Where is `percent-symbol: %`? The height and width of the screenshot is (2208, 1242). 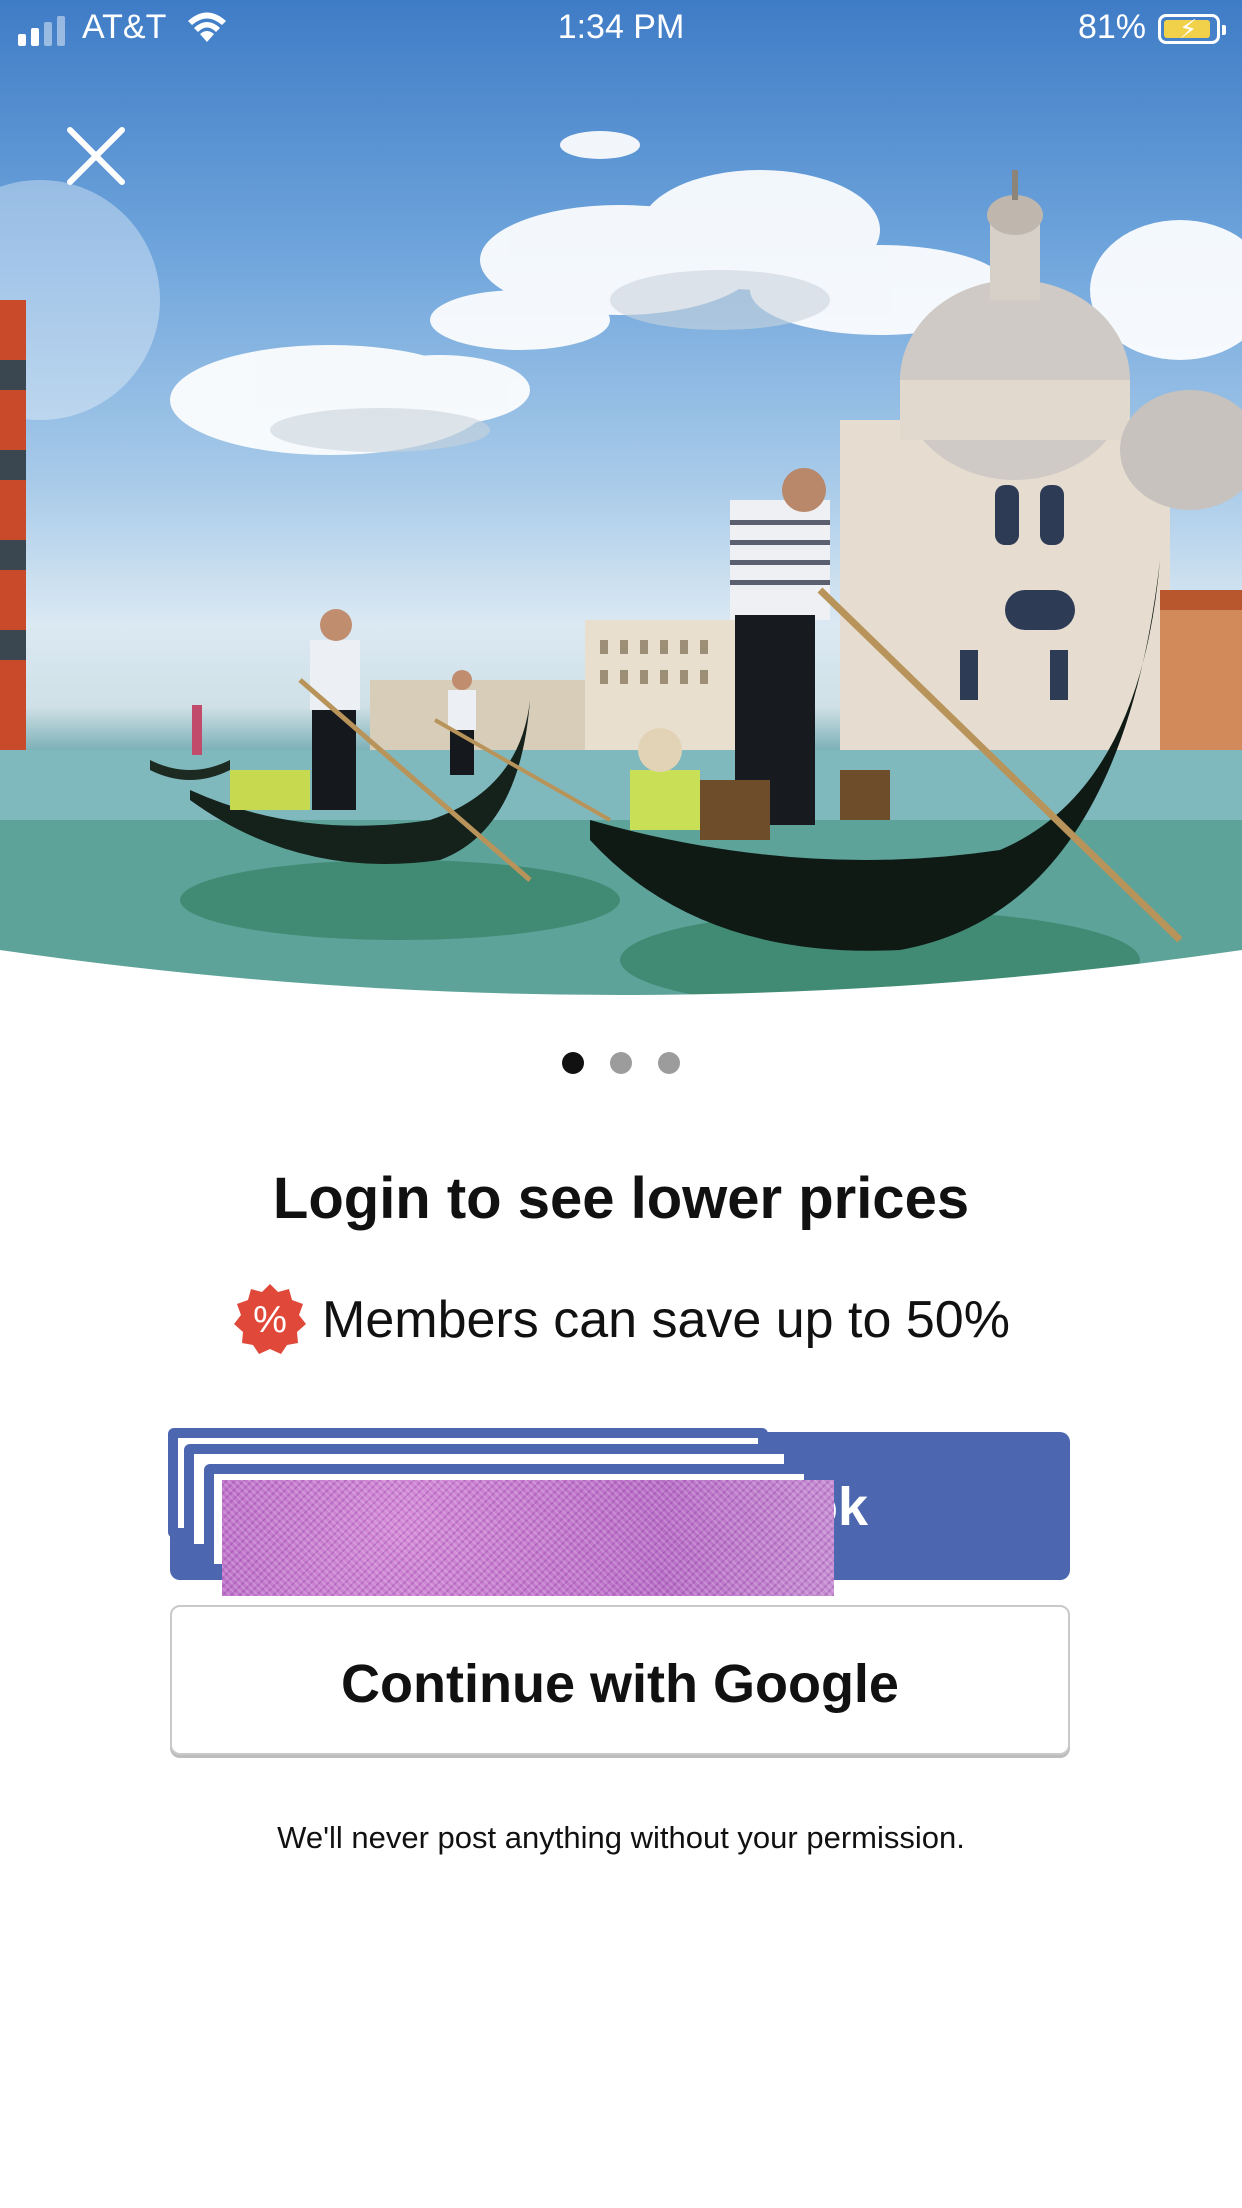 percent-symbol: % is located at coordinates (270, 1320).